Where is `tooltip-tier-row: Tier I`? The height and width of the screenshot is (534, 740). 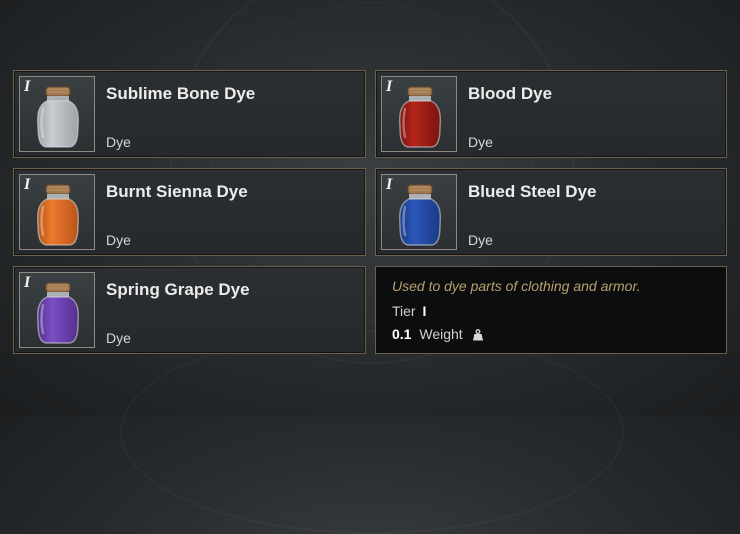
tooltip-tier-row: Tier I is located at coordinates (409, 311).